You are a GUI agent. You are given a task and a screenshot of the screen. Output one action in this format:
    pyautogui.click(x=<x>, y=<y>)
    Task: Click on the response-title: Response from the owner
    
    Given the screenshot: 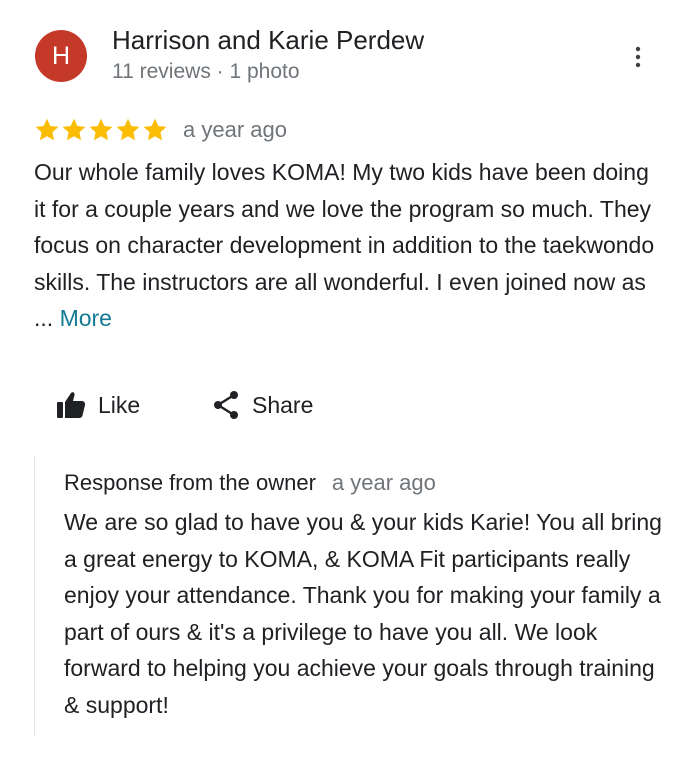 What is the action you would take?
    pyautogui.click(x=190, y=482)
    